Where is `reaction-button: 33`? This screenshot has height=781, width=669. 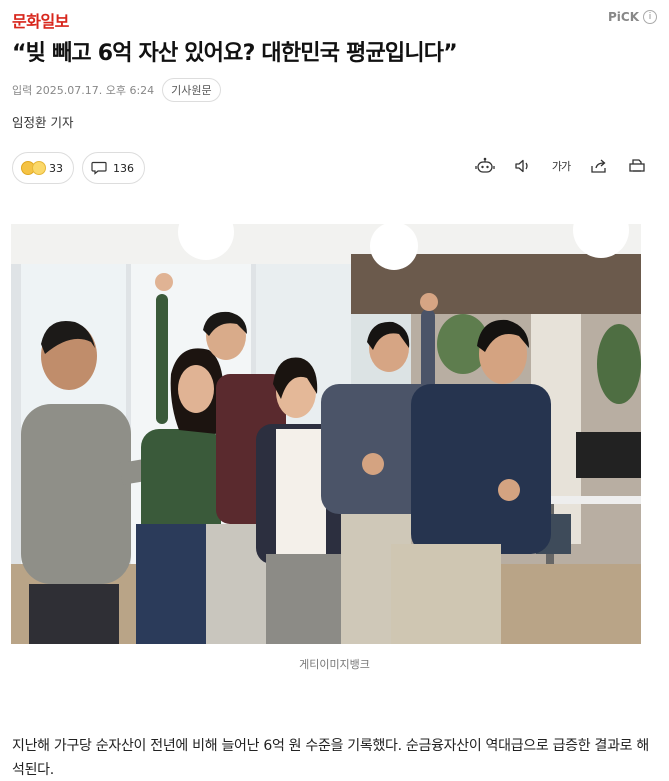 reaction-button: 33 is located at coordinates (43, 168).